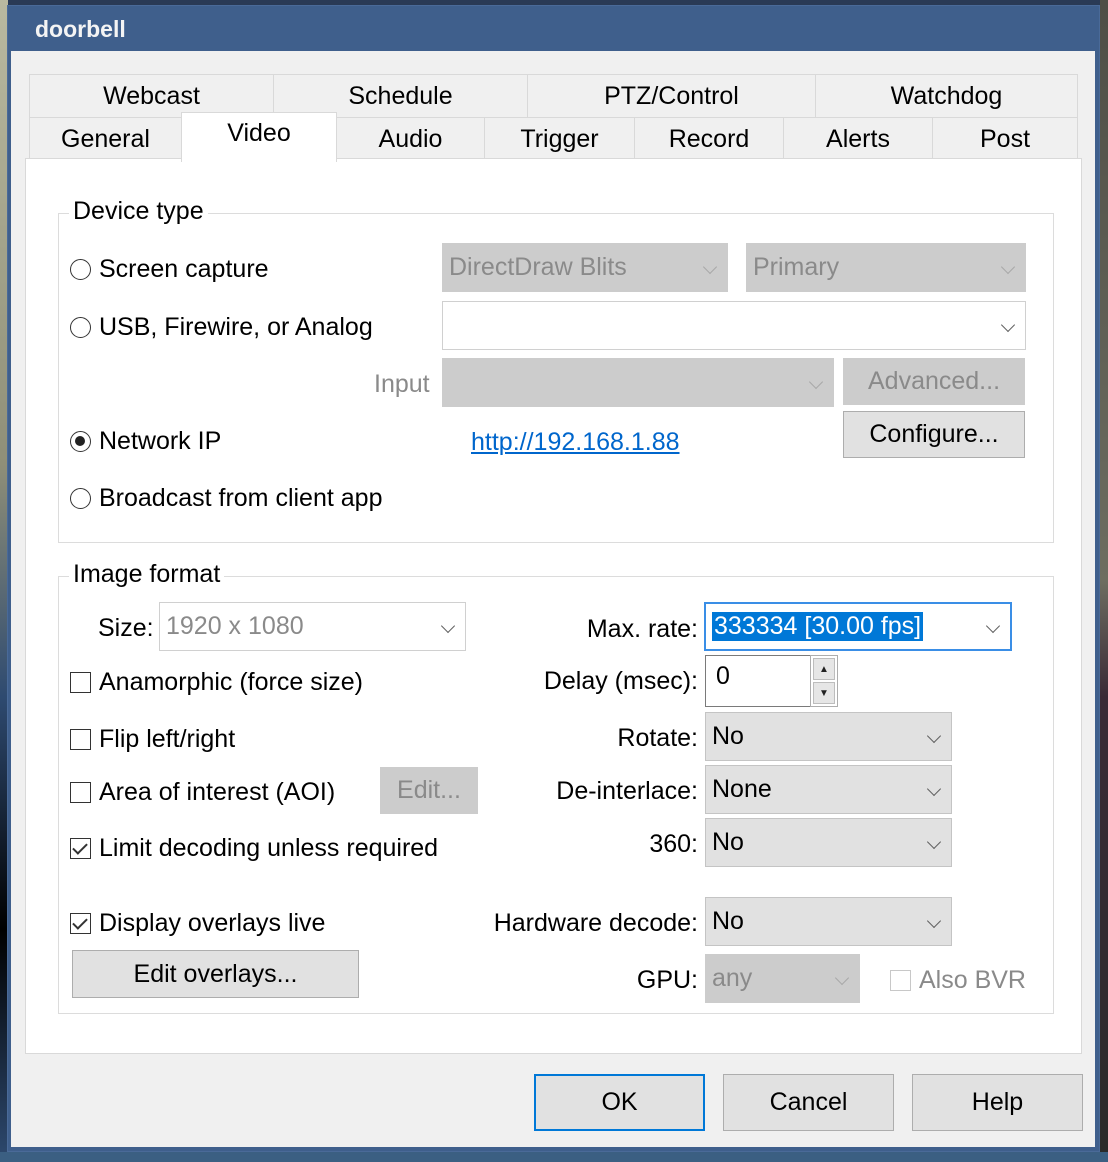 The width and height of the screenshot is (1108, 1162). Describe the element at coordinates (782, 978) in the screenshot. I see `gpu-select: any` at that location.